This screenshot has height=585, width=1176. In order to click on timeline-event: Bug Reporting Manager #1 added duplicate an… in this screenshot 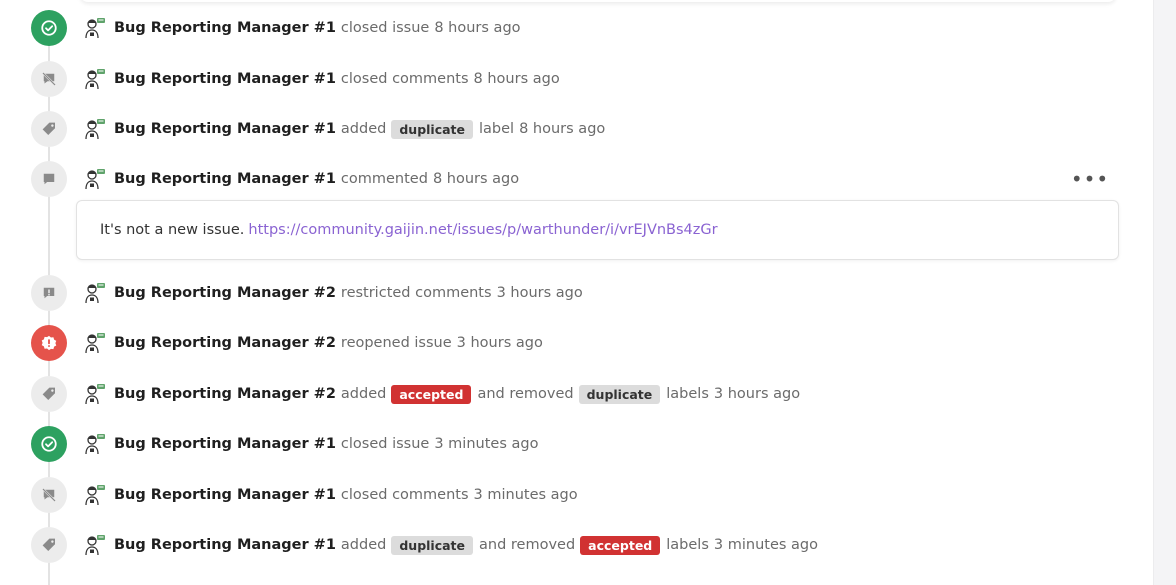, I will do `click(565, 545)`.